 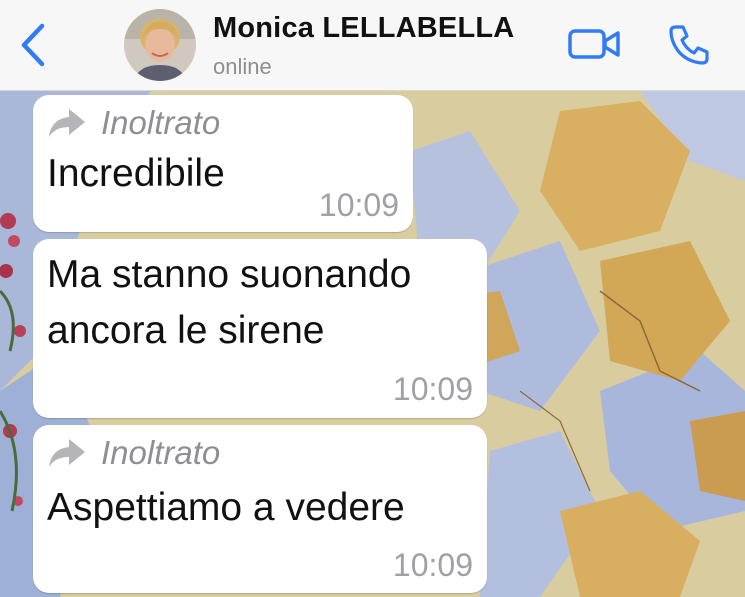 I want to click on message-text: Incredibile, so click(x=136, y=173).